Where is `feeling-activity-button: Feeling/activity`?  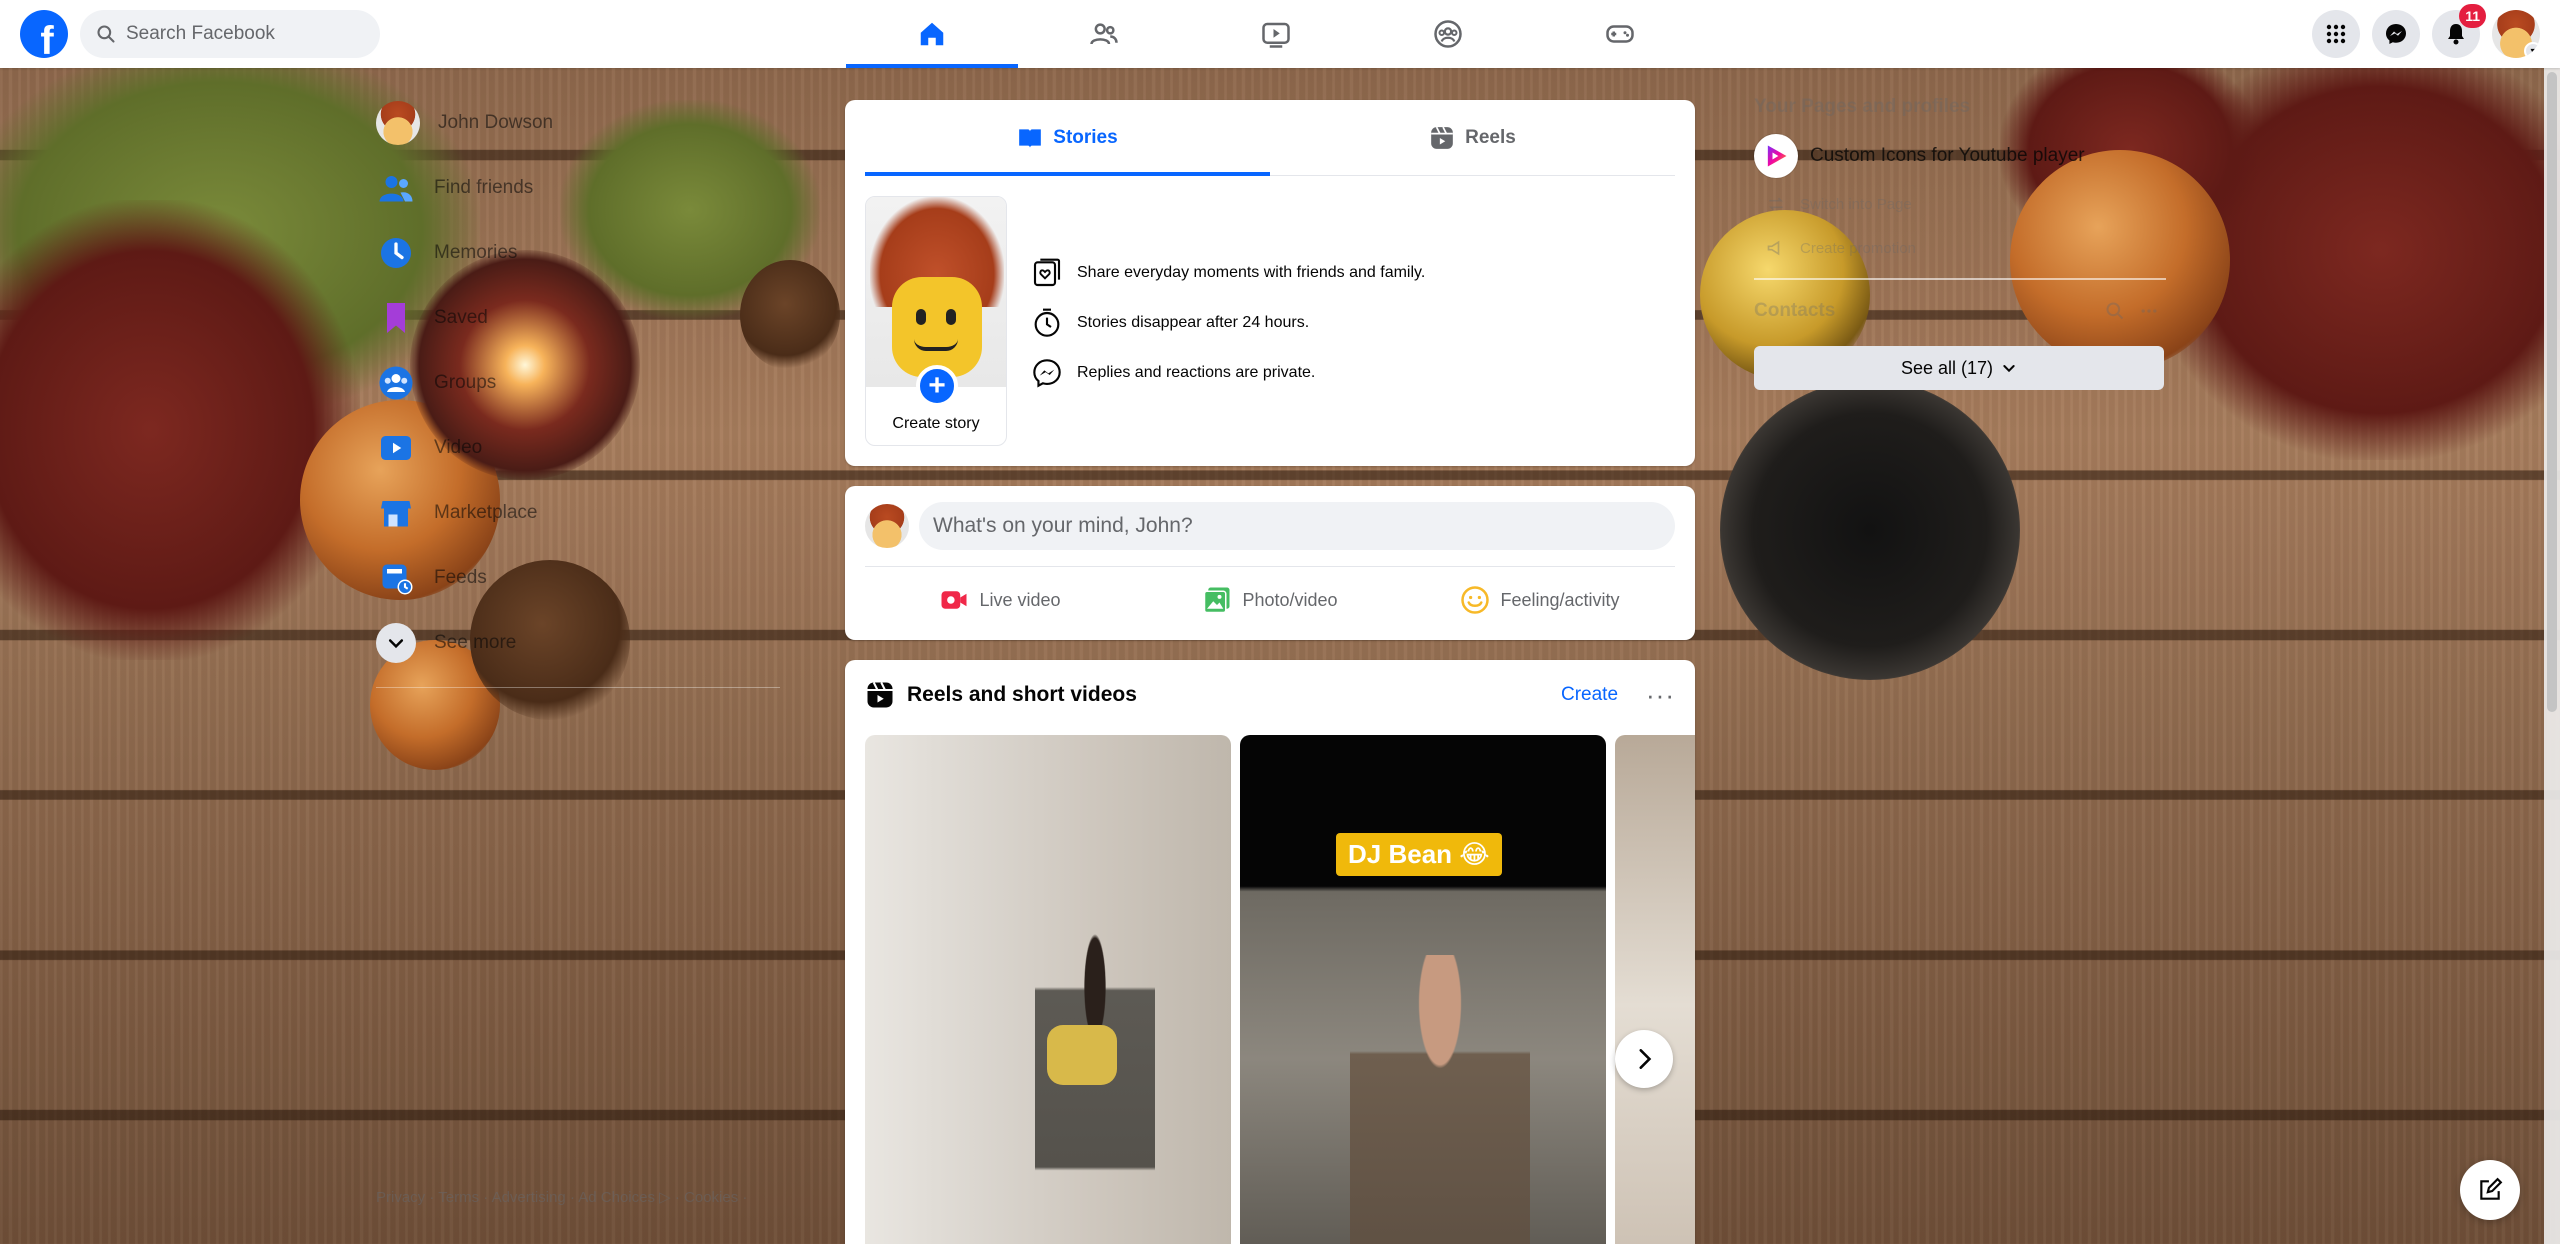 feeling-activity-button: Feeling/activity is located at coordinates (1540, 600).